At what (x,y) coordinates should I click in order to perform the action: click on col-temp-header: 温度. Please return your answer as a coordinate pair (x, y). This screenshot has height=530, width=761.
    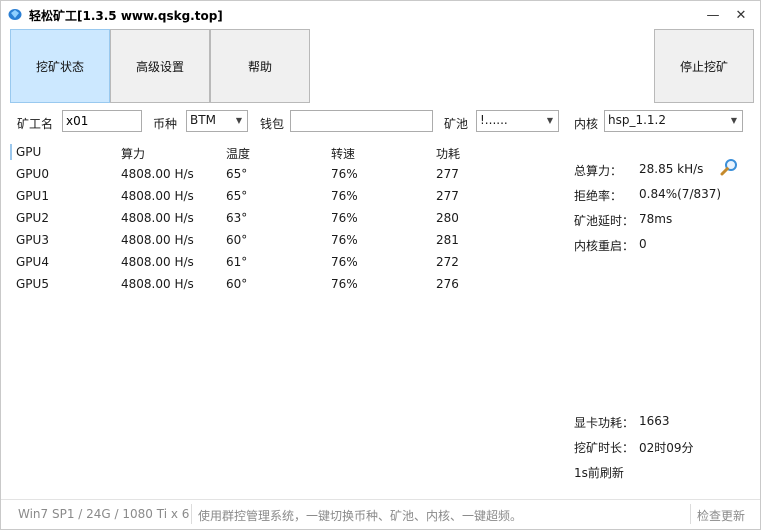
    Looking at the image, I should click on (238, 154).